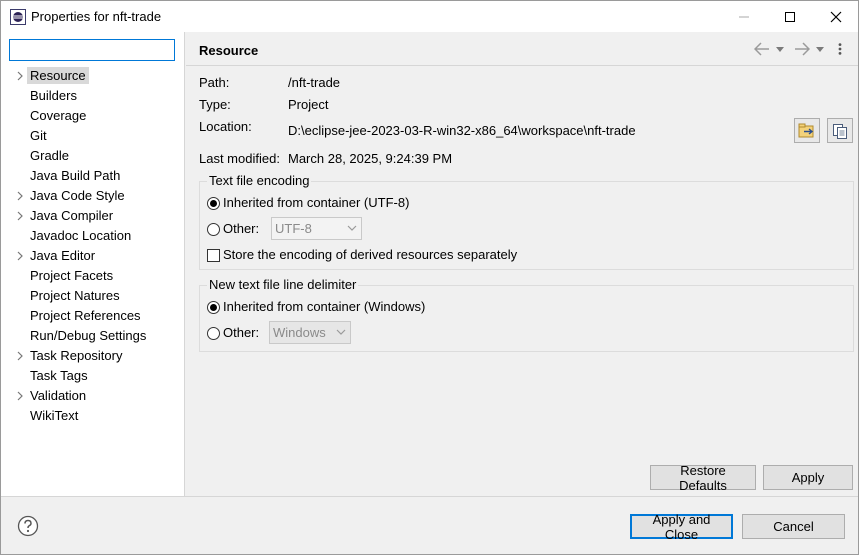  I want to click on tree-item-label: Resource, so click(58, 75).